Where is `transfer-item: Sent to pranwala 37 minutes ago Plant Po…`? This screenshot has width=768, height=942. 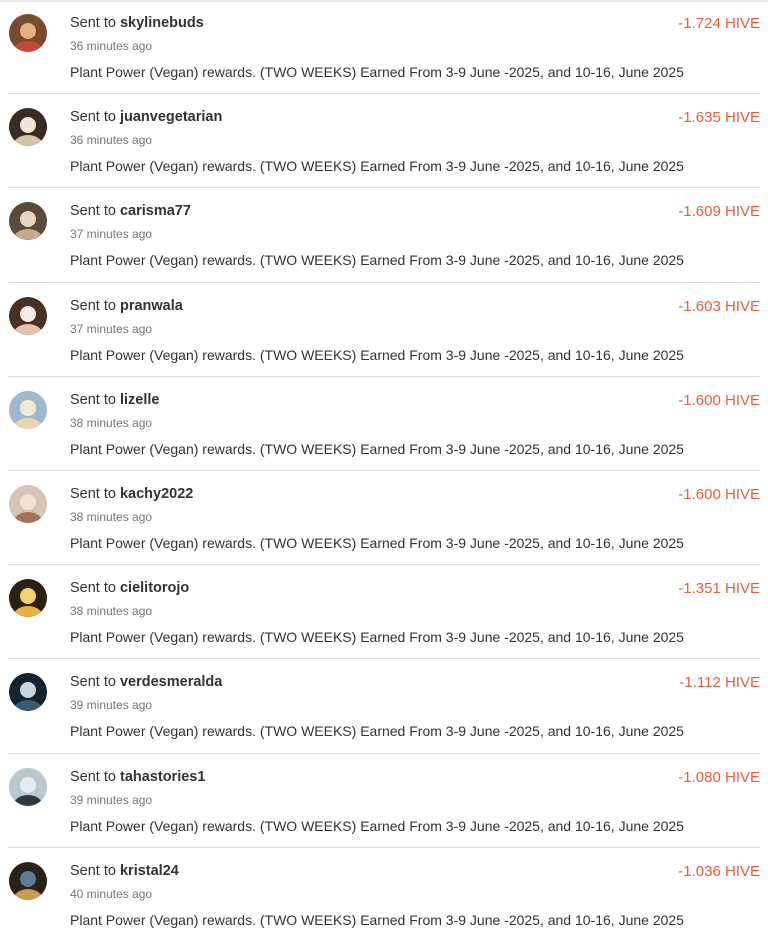
transfer-item: Sent to pranwala 37 minutes ago Plant Po… is located at coordinates (384, 330).